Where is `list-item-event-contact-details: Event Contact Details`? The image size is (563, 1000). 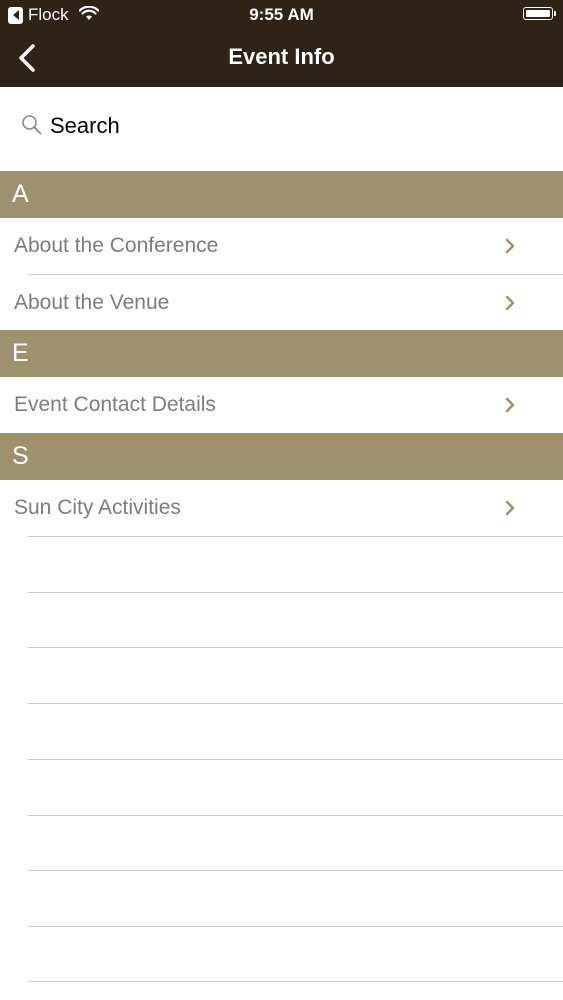
list-item-event-contact-details: Event Contact Details is located at coordinates (281, 405).